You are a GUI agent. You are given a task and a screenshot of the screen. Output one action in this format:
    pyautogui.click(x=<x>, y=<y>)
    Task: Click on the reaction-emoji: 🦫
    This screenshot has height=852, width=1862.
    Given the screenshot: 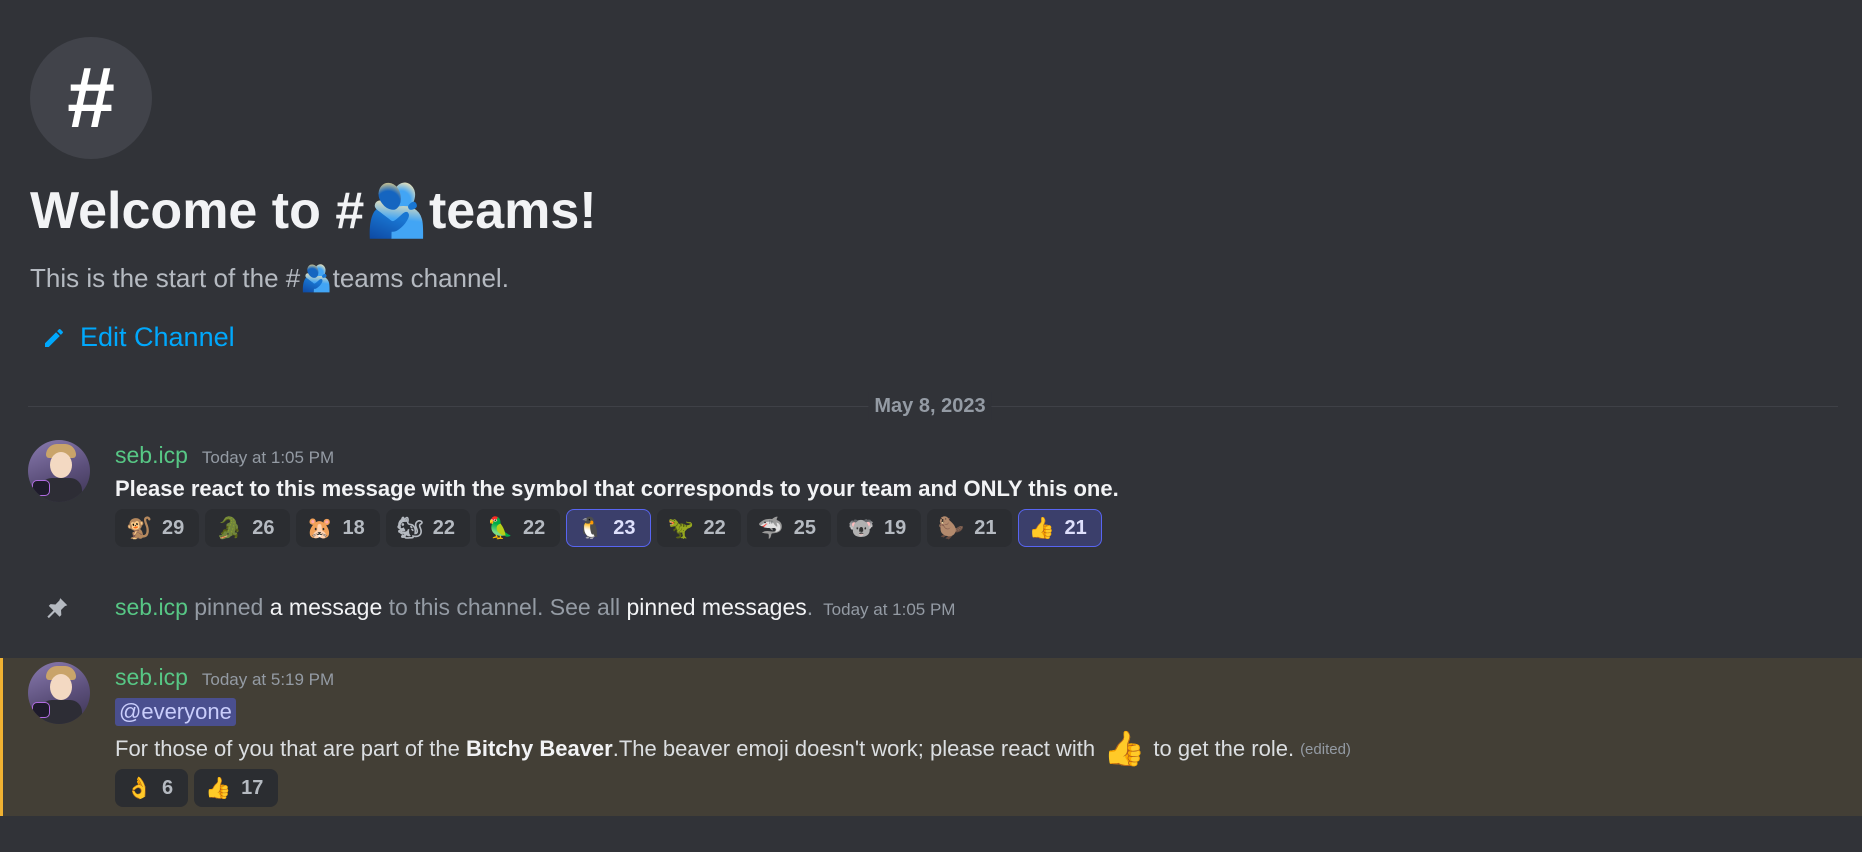 What is the action you would take?
    pyautogui.click(x=951, y=528)
    